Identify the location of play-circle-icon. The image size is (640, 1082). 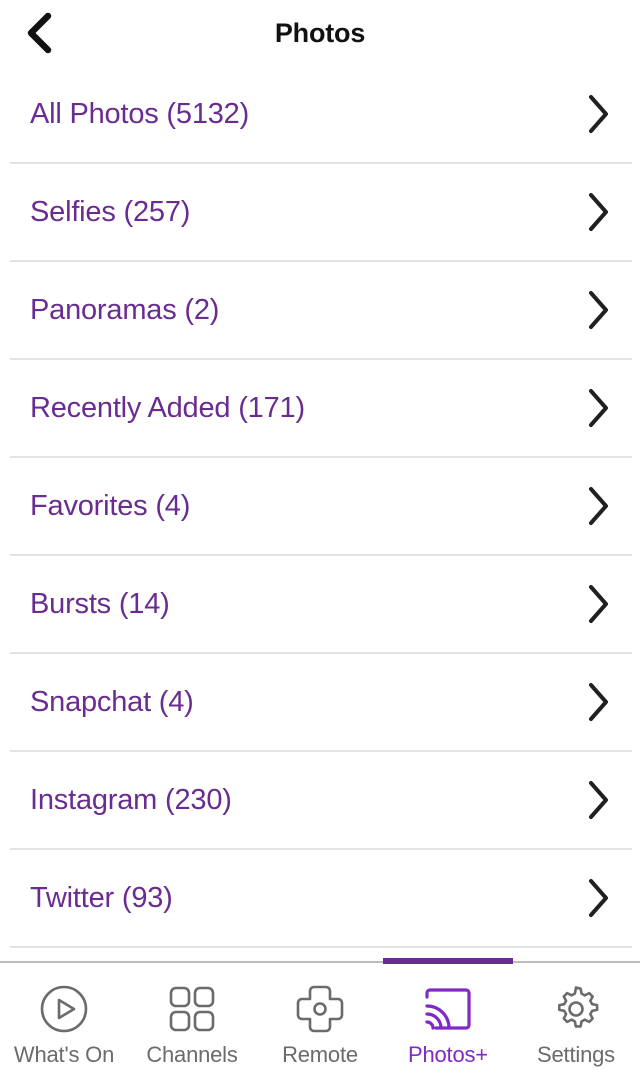
(64, 1009).